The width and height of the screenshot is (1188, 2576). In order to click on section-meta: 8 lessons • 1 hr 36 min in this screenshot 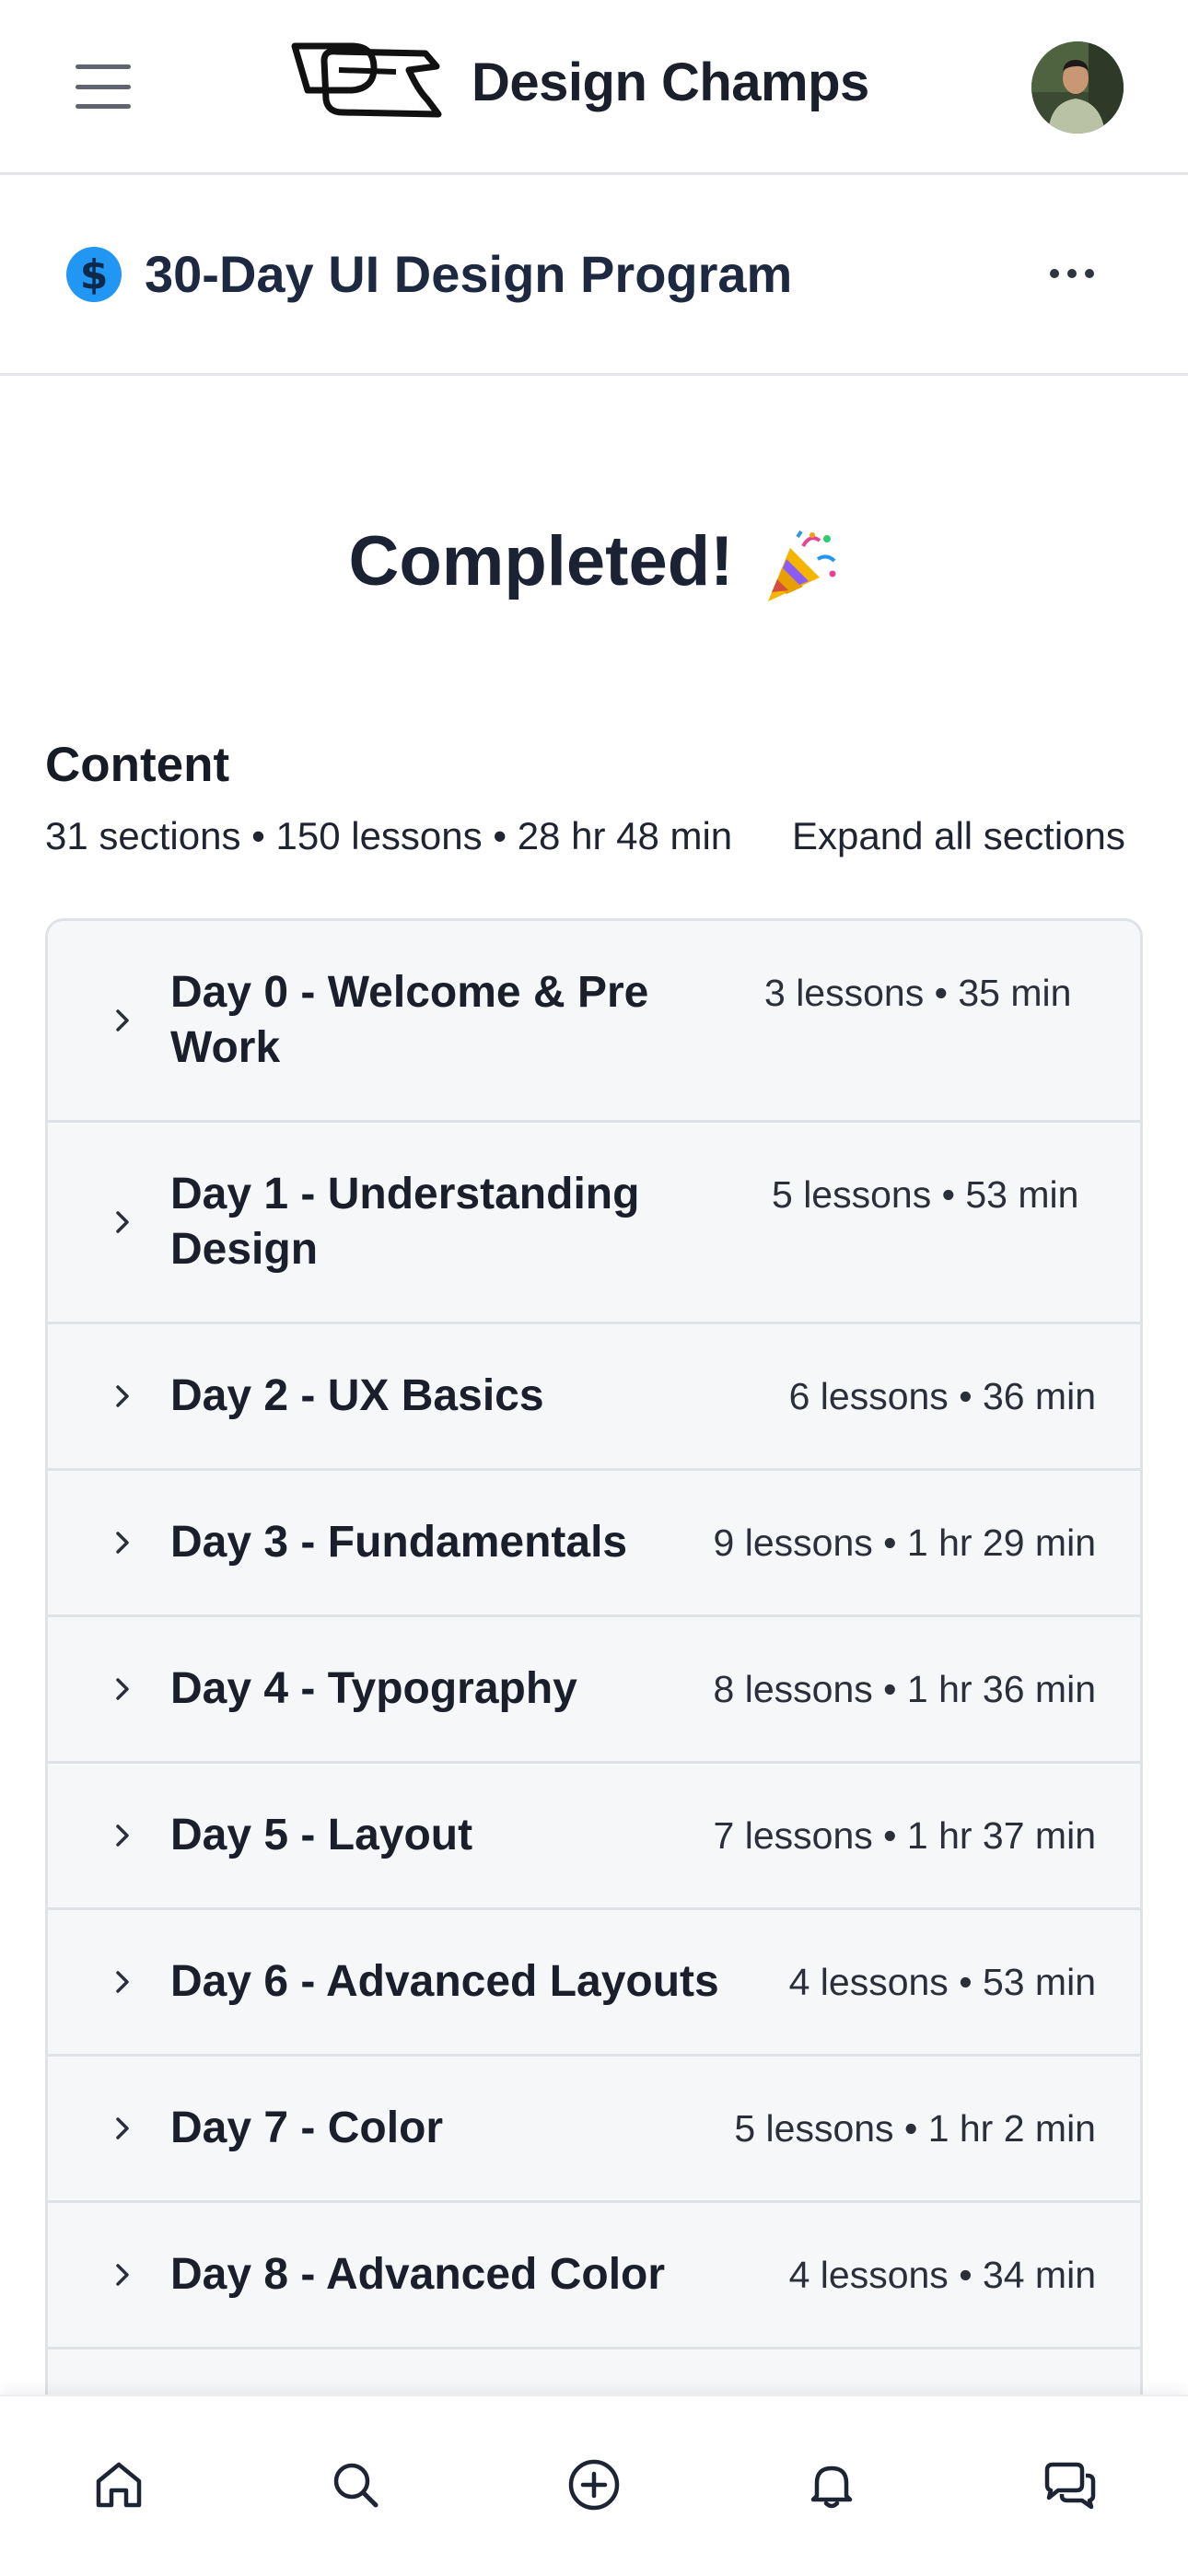, I will do `click(904, 1689)`.